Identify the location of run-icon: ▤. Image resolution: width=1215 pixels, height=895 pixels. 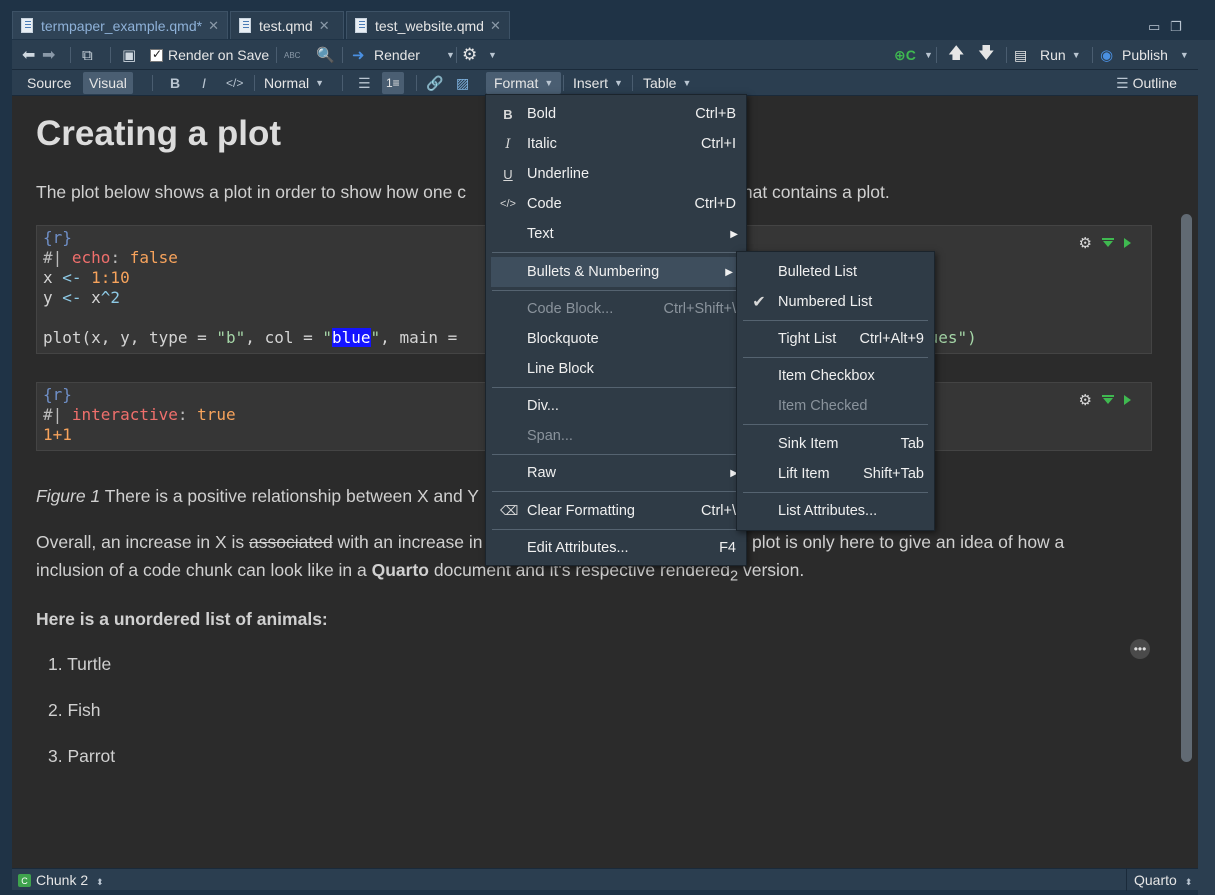
(1020, 55).